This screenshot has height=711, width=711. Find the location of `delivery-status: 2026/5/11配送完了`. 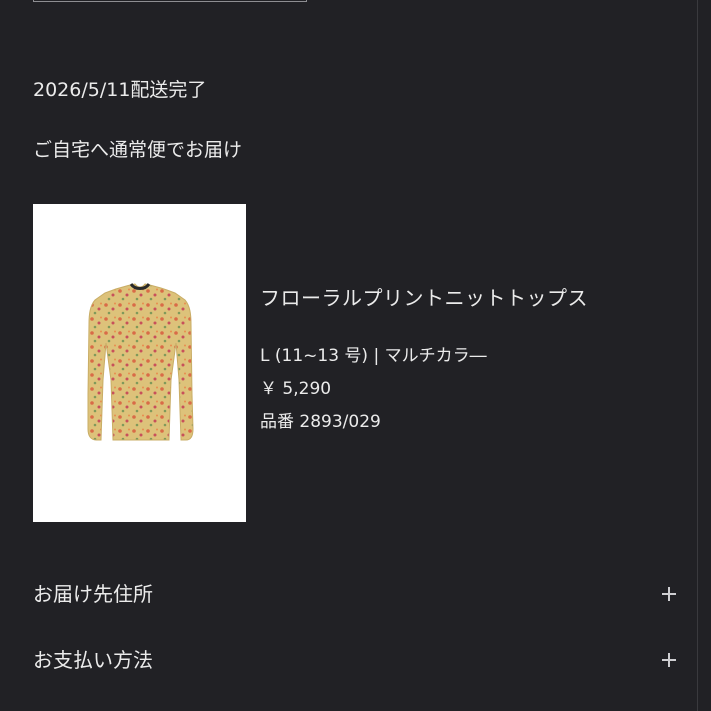

delivery-status: 2026/5/11配送完了 is located at coordinates (120, 90).